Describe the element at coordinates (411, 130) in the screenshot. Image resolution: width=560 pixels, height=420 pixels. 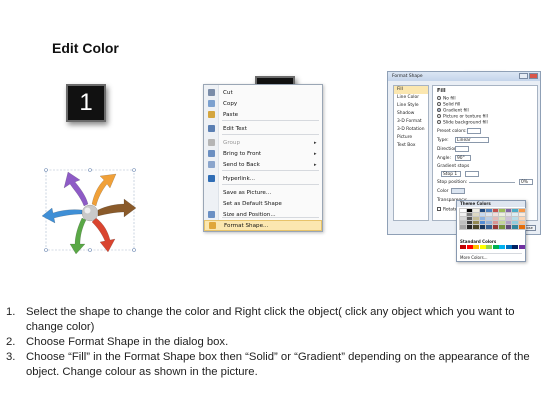
I see `nav-3d-rotation: 3-D Rotation` at that location.